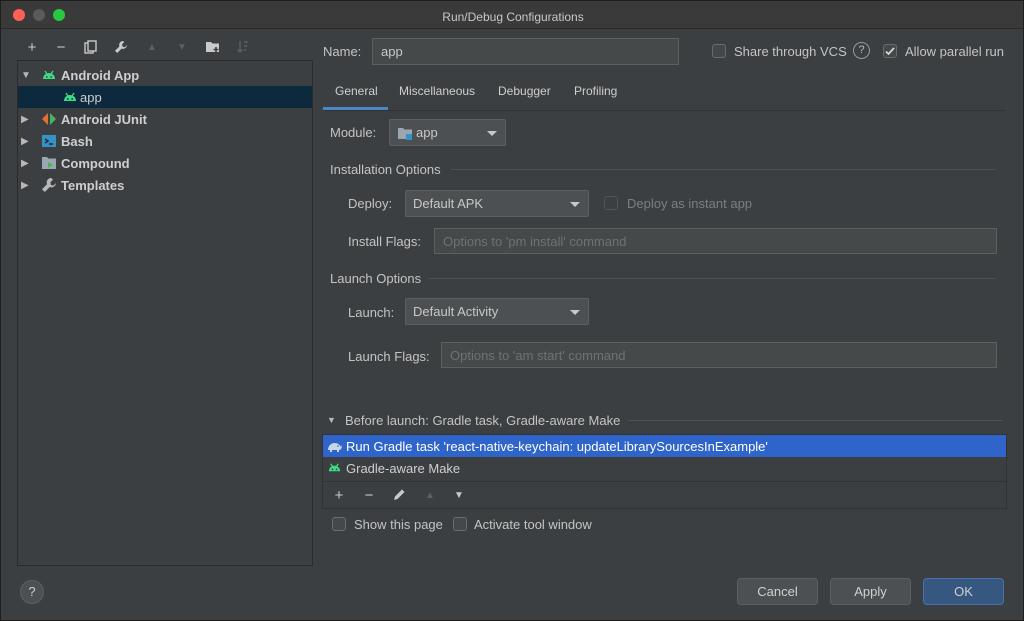  What do you see at coordinates (49, 163) in the screenshot?
I see `compound-icon` at bounding box center [49, 163].